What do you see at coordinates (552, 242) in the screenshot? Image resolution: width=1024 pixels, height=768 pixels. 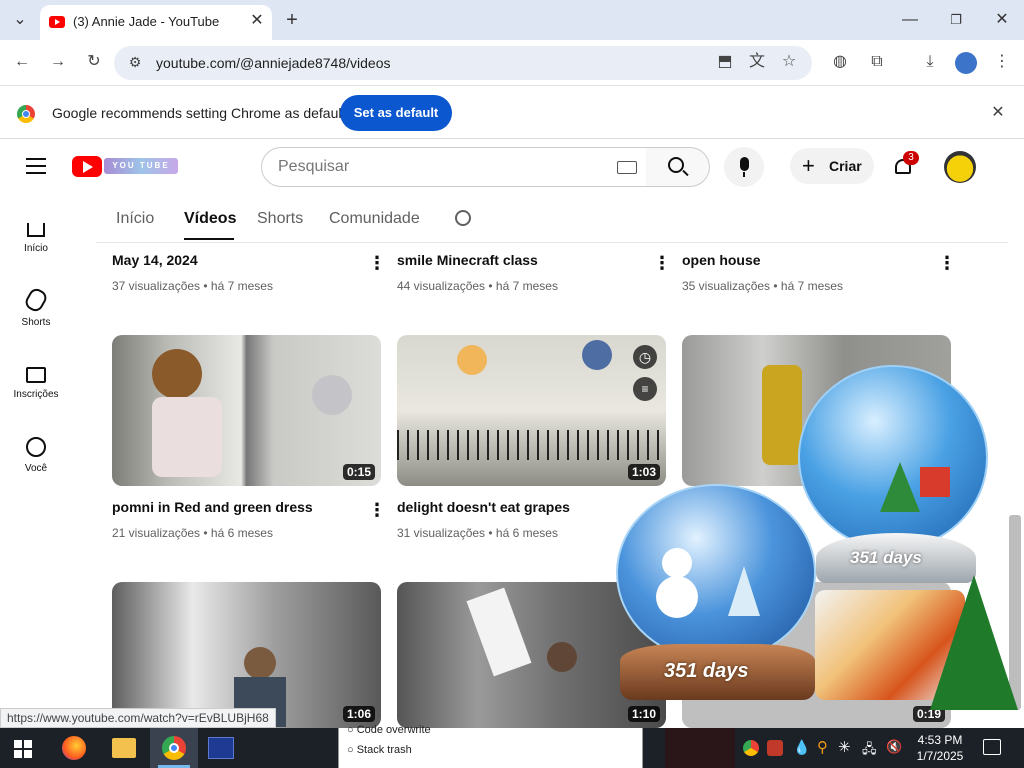 I see `tabs-divider` at bounding box center [552, 242].